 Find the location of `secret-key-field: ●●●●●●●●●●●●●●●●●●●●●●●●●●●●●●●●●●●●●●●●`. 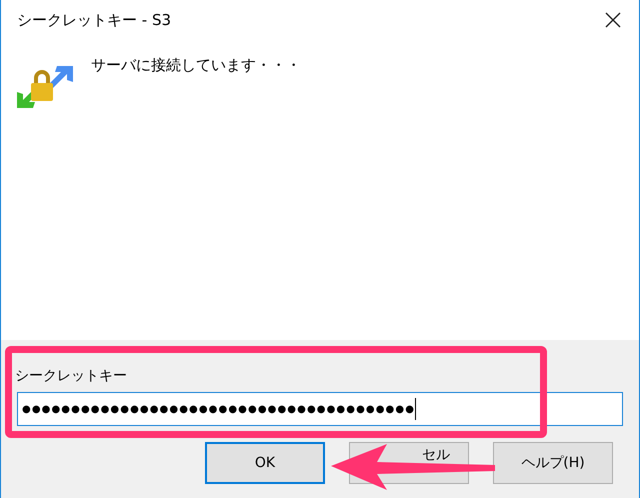

secret-key-field: ●●●●●●●●●●●●●●●●●●●●●●●●●●●●●●●●●●●●●●●● is located at coordinates (320, 409).